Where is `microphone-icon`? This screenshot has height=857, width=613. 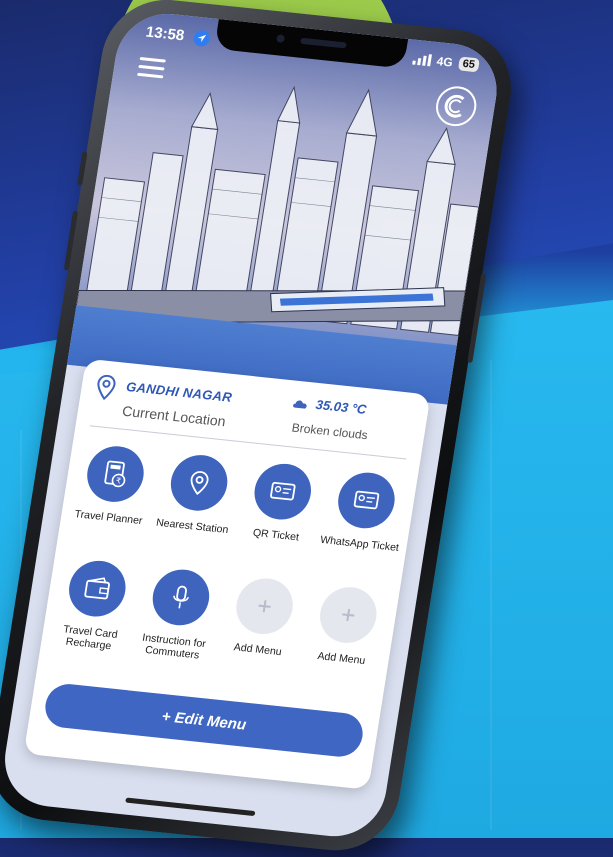
microphone-icon is located at coordinates (181, 597).